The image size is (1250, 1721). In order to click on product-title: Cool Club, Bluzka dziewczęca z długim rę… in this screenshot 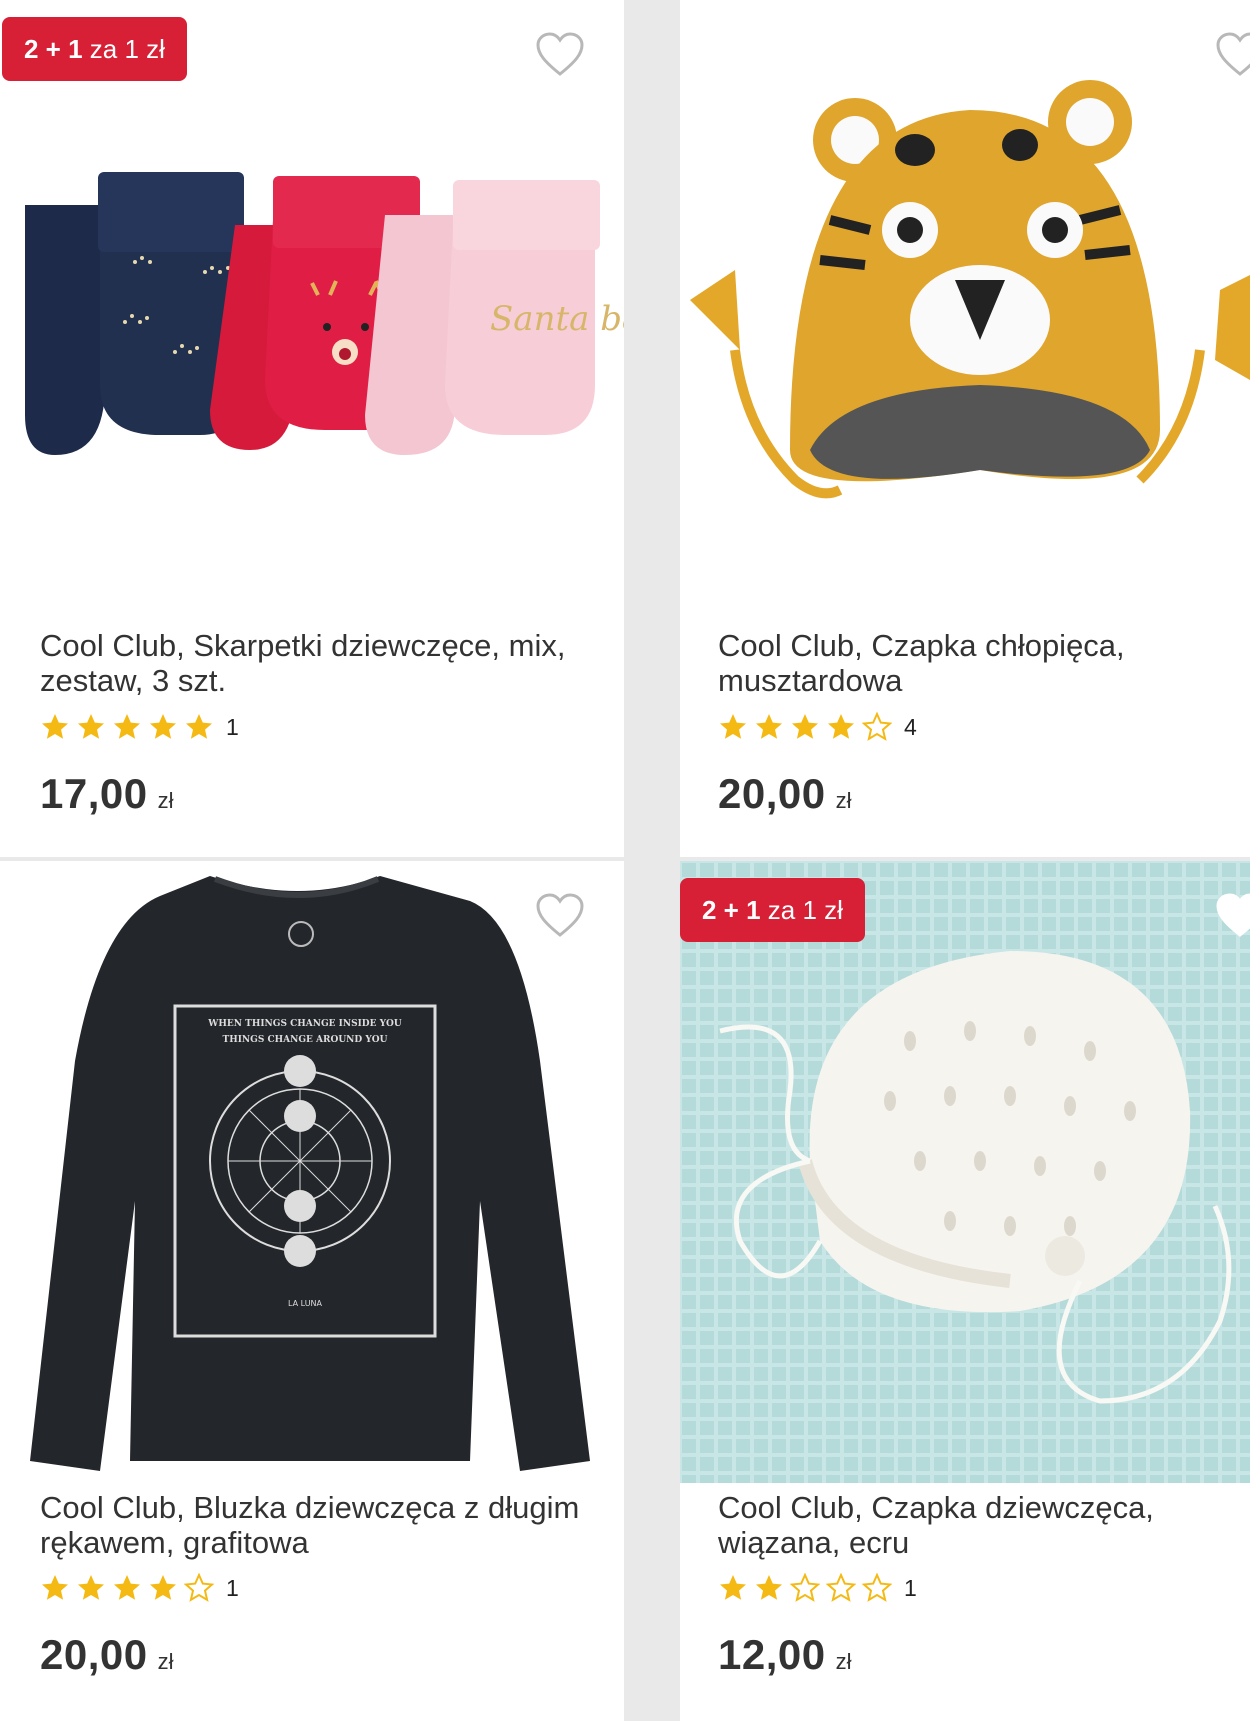, I will do `click(320, 1525)`.